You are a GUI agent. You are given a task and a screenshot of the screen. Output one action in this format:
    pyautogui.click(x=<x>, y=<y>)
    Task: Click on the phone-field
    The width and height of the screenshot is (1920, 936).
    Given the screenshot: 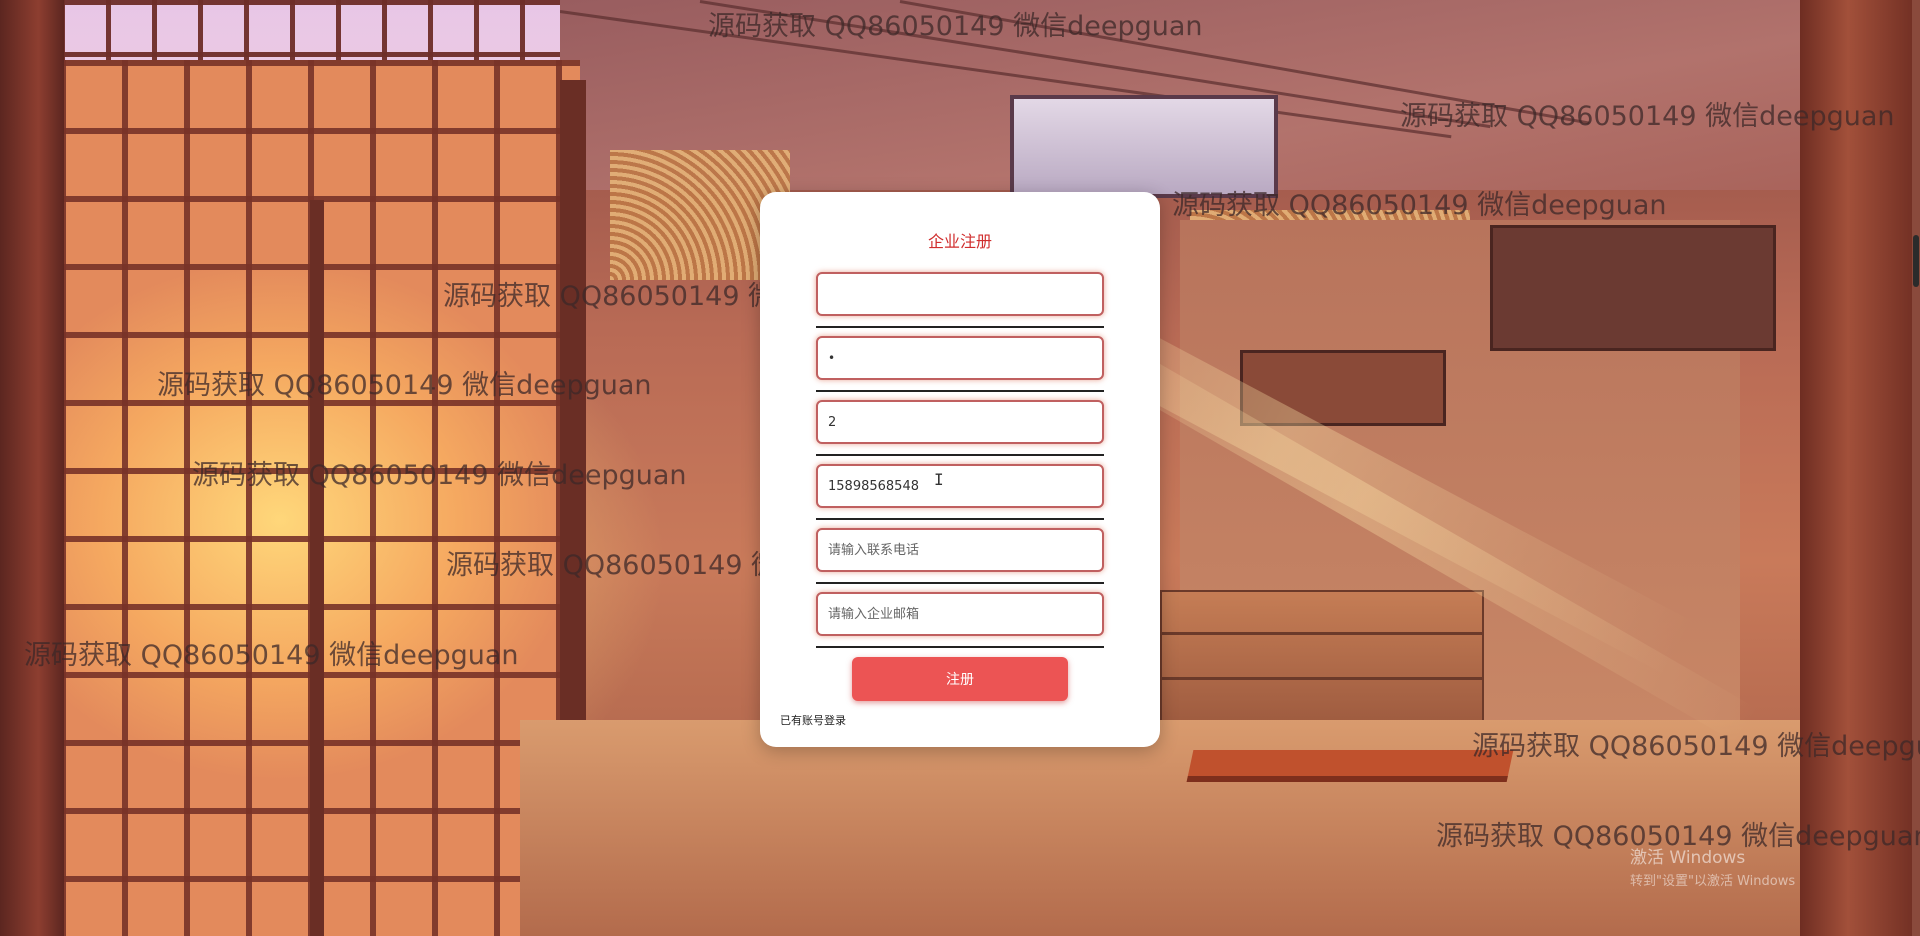 What is the action you would take?
    pyautogui.click(x=960, y=486)
    